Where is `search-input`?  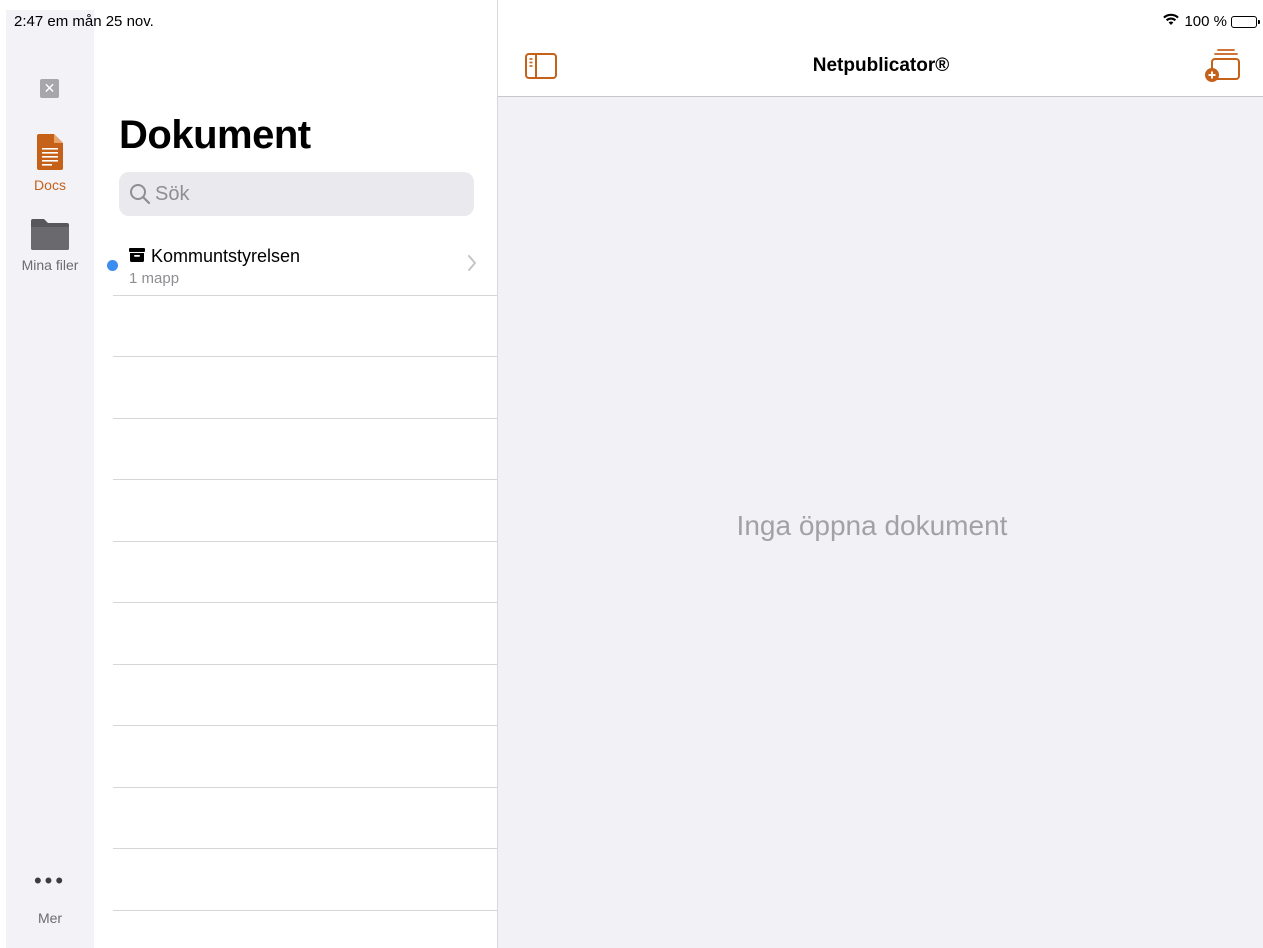
search-input is located at coordinates (305, 194).